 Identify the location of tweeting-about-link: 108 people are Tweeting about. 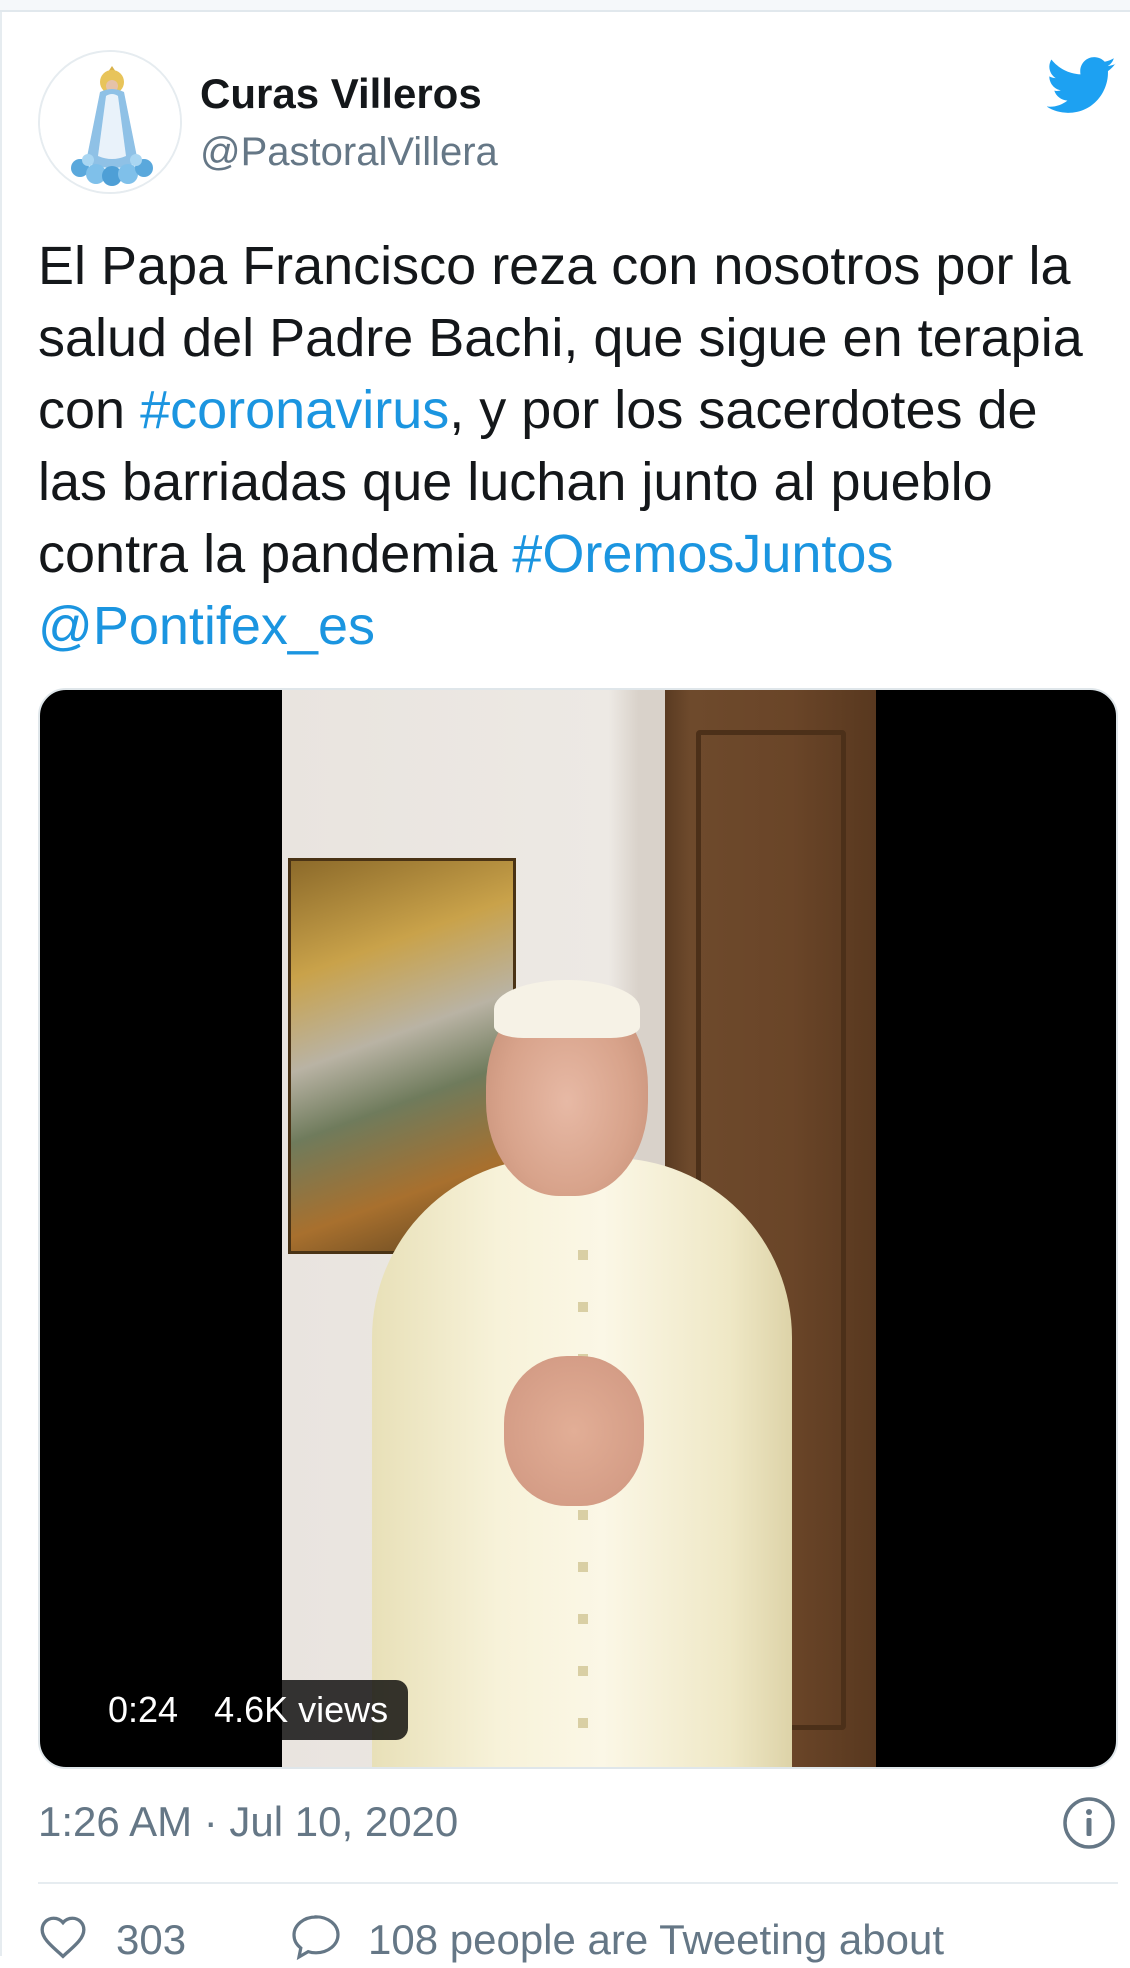
(617, 1940).